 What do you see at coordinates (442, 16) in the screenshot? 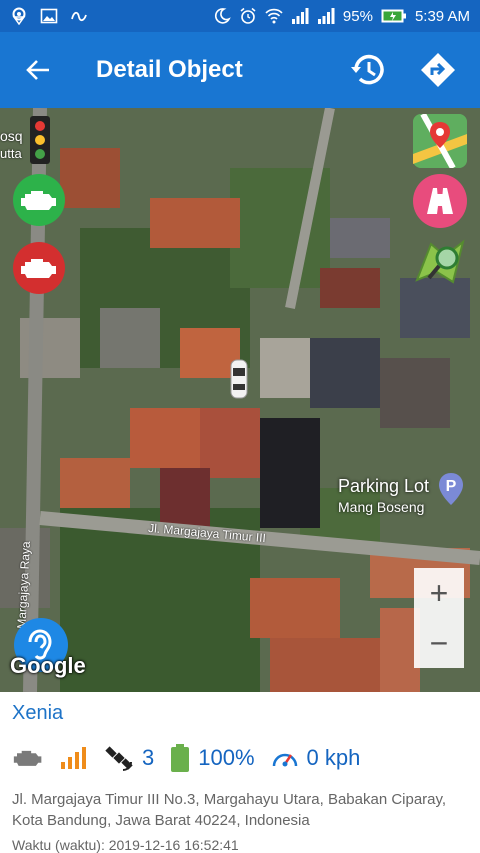
I see `clock: 5:39 AM` at bounding box center [442, 16].